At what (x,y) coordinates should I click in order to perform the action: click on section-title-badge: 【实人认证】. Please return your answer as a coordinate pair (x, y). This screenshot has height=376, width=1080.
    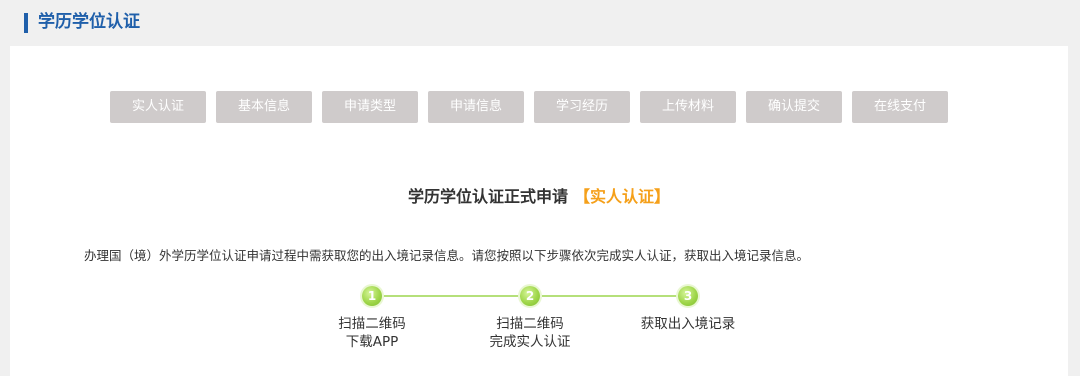
    Looking at the image, I should click on (622, 196).